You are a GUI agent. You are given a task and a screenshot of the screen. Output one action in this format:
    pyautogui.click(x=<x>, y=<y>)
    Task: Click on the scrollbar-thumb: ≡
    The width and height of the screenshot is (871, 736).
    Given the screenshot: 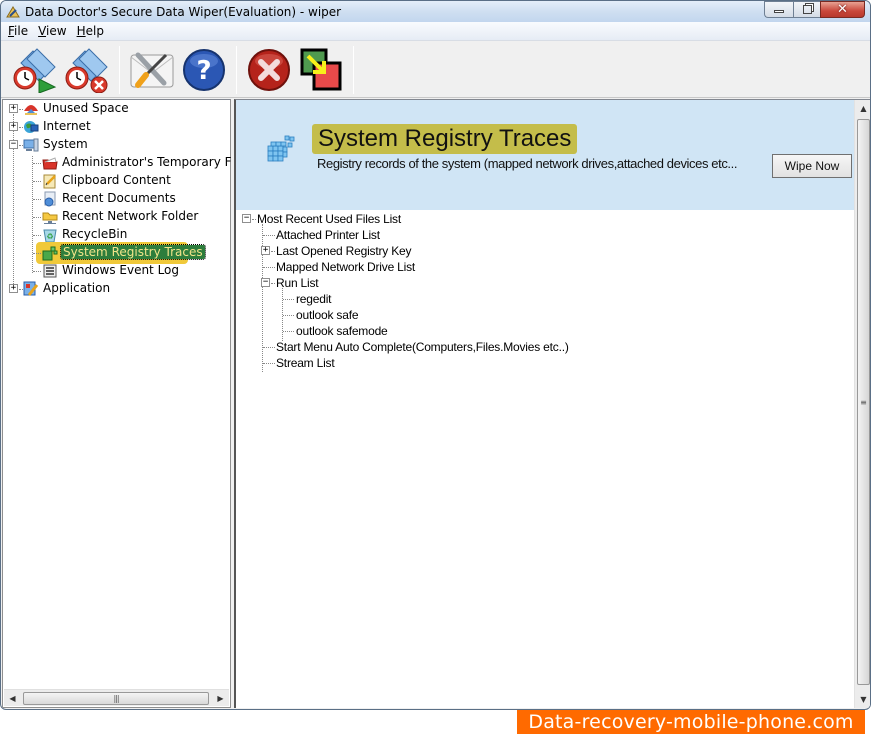 What is the action you would take?
    pyautogui.click(x=863, y=402)
    